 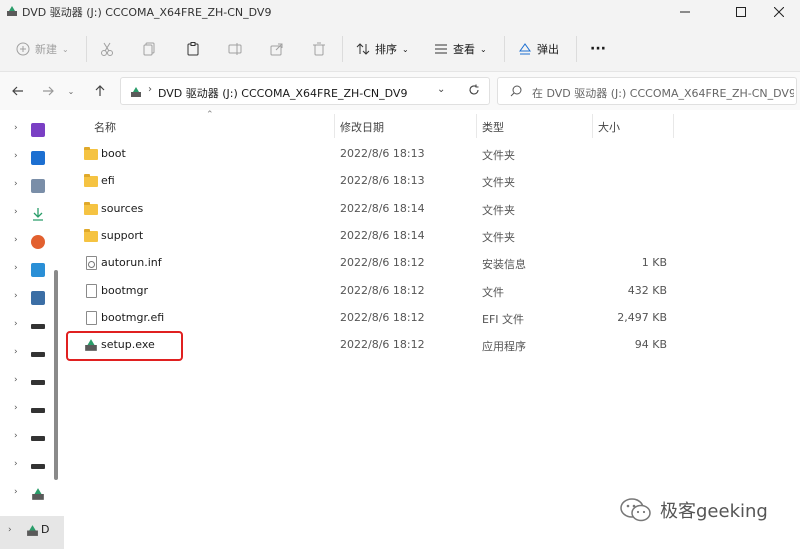 I want to click on file-date: 2022/8/6 18:14, so click(x=382, y=235).